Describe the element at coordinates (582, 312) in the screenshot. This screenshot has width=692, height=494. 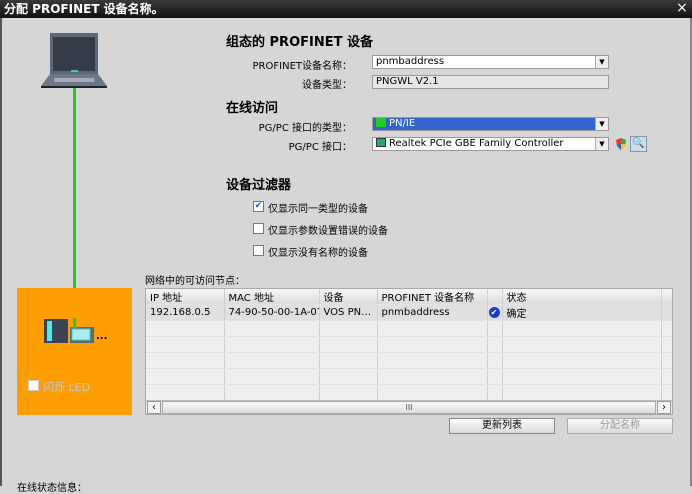
I see `cell-status: 确定` at that location.